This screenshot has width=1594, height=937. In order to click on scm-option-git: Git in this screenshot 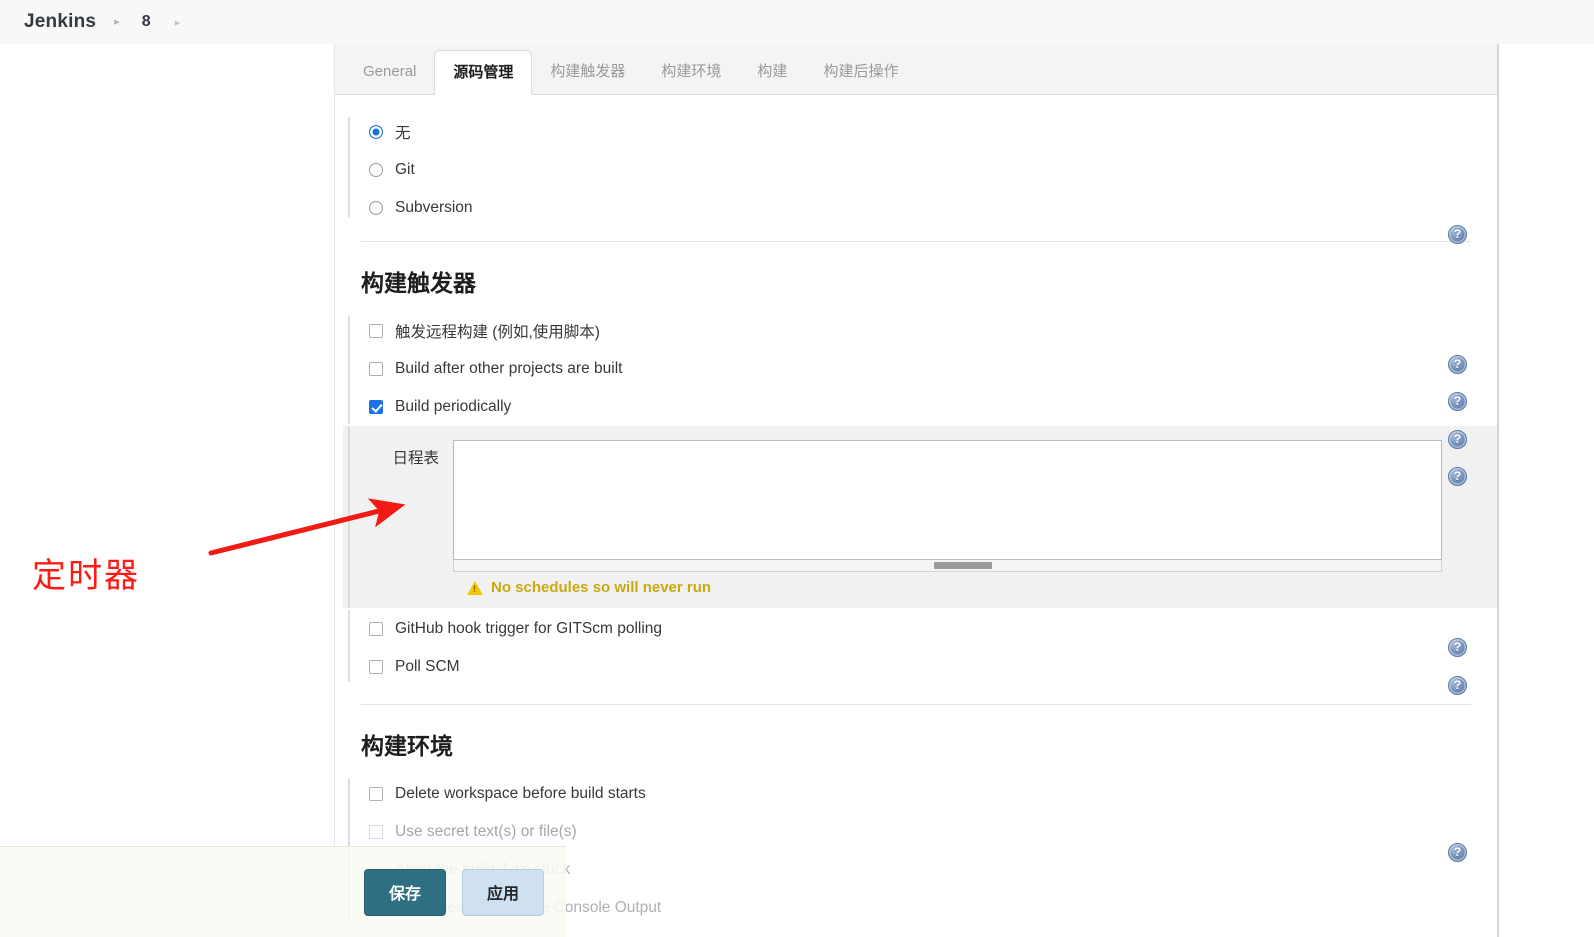, I will do `click(929, 170)`.